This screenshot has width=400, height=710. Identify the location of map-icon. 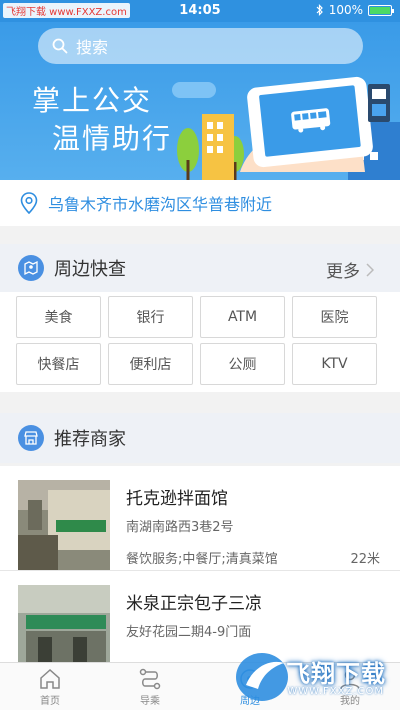
(31, 268).